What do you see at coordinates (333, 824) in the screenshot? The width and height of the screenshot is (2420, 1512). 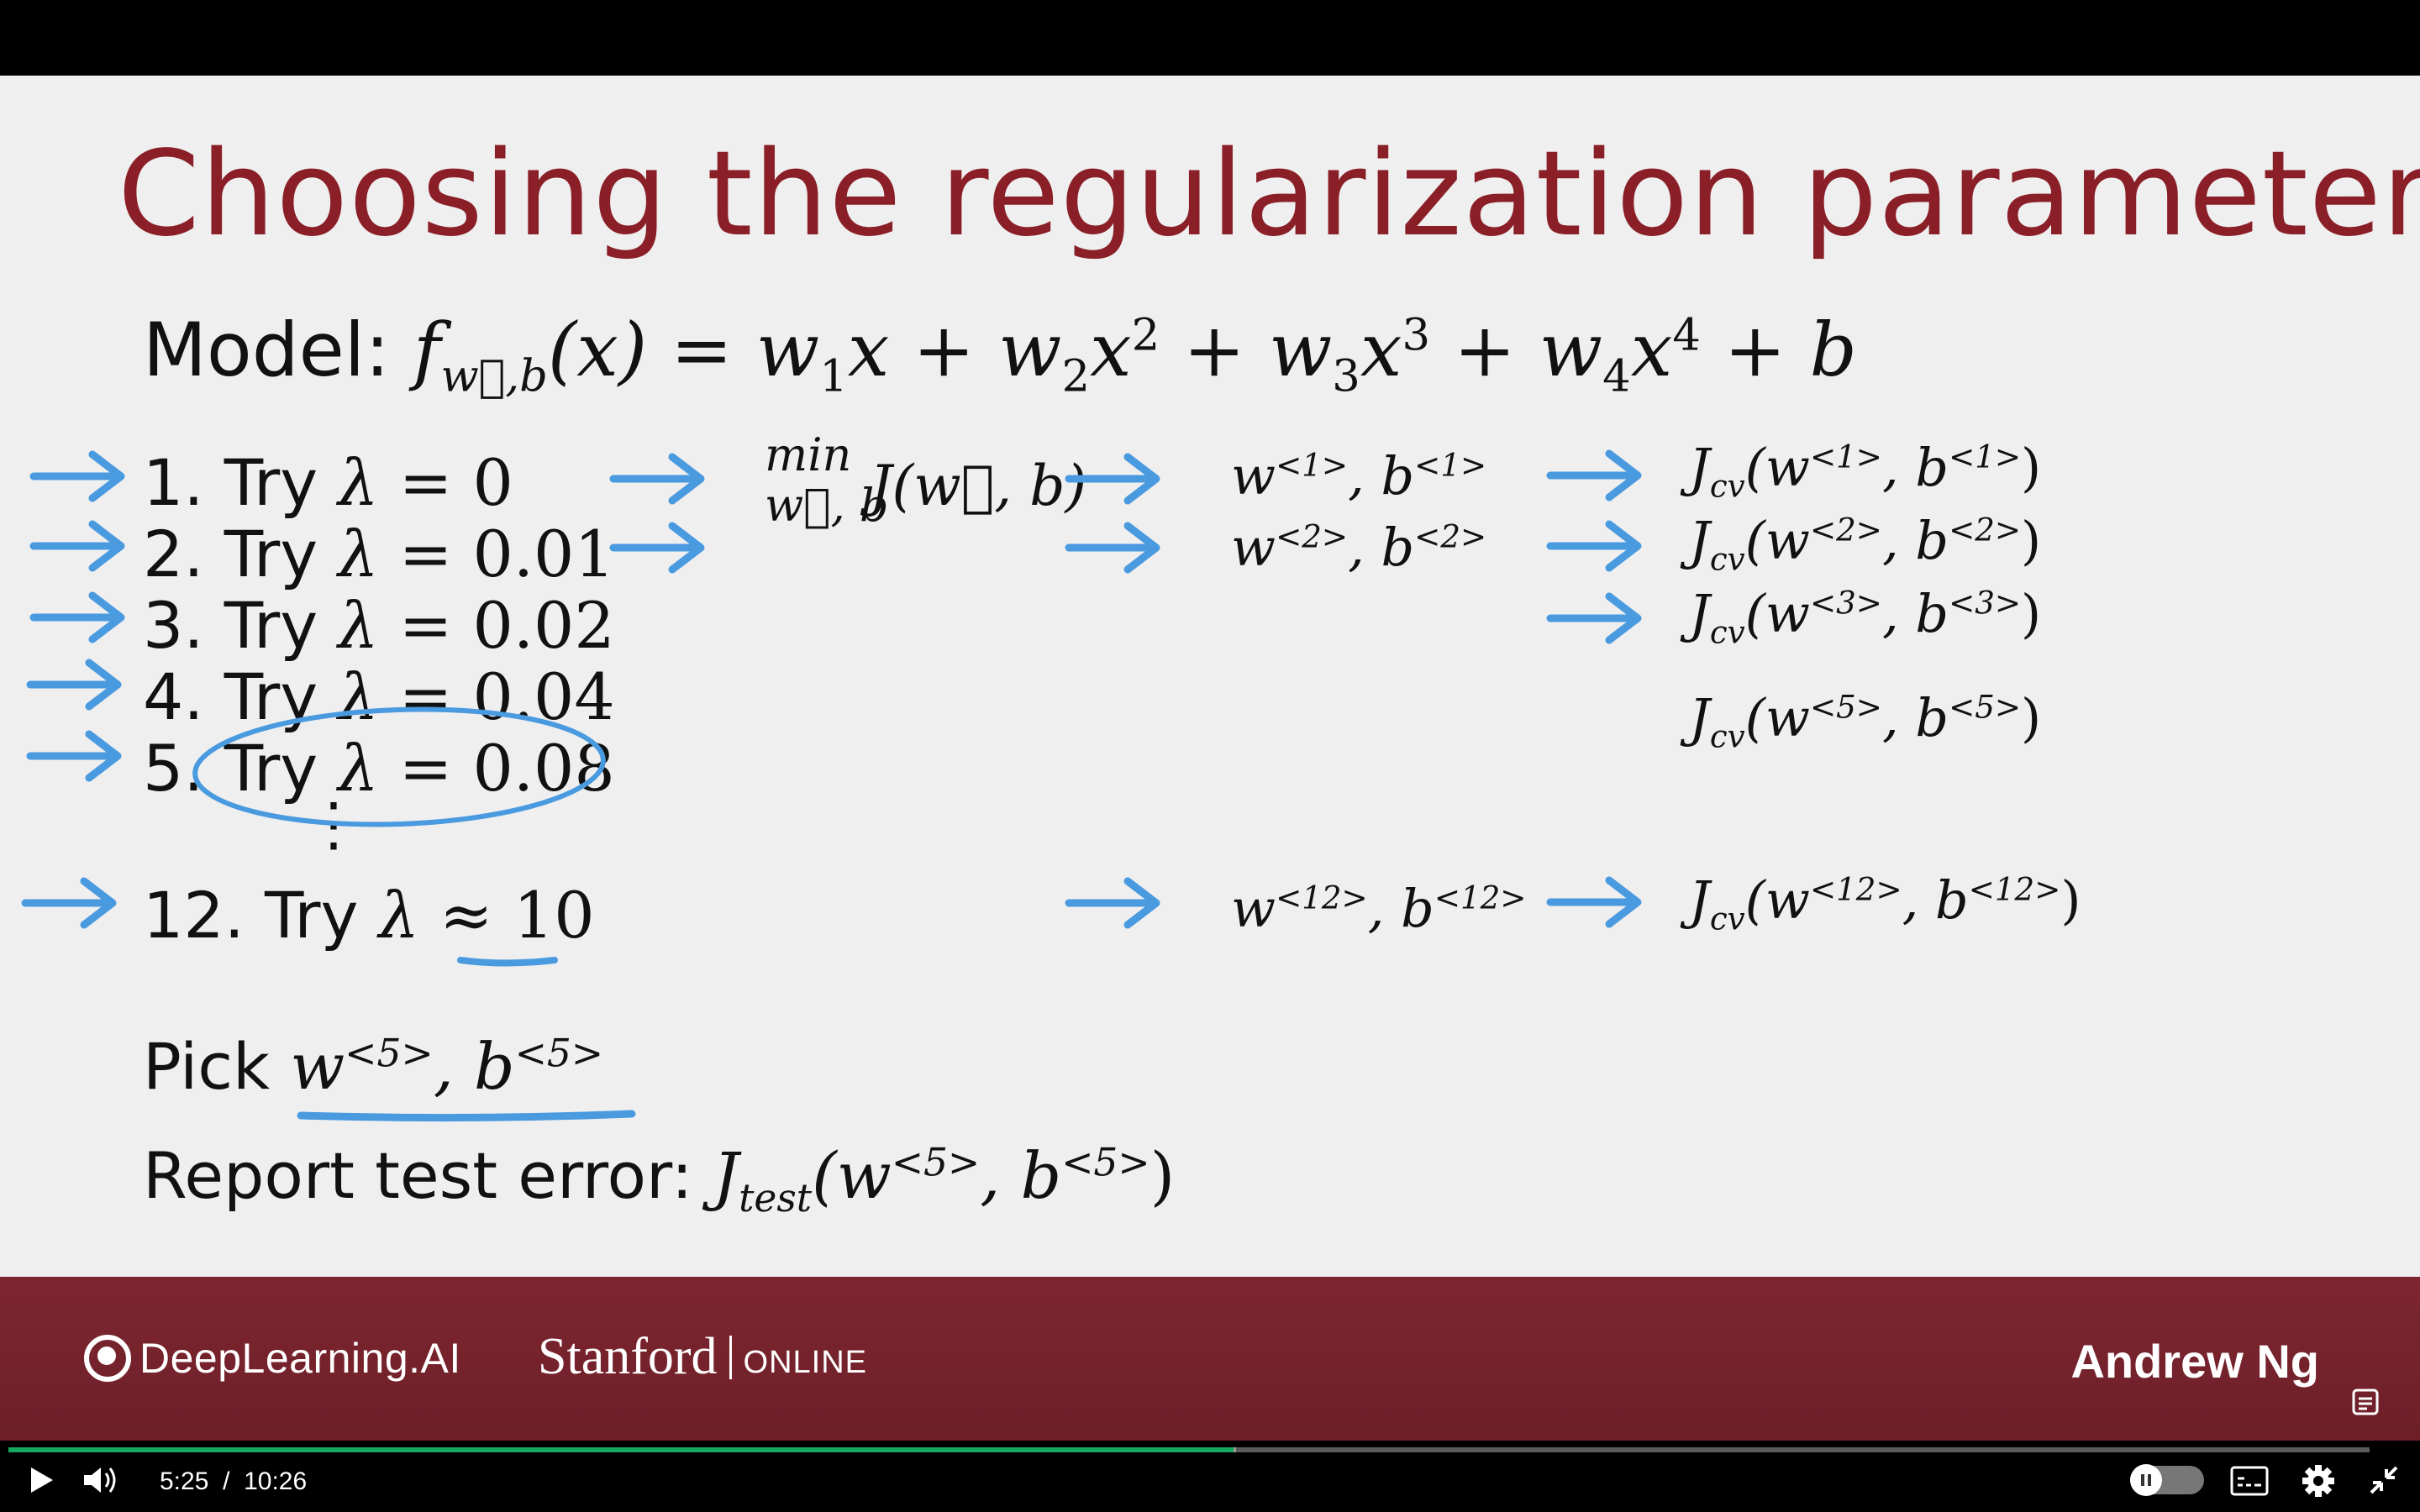 I see `ellipsis: ⋮` at bounding box center [333, 824].